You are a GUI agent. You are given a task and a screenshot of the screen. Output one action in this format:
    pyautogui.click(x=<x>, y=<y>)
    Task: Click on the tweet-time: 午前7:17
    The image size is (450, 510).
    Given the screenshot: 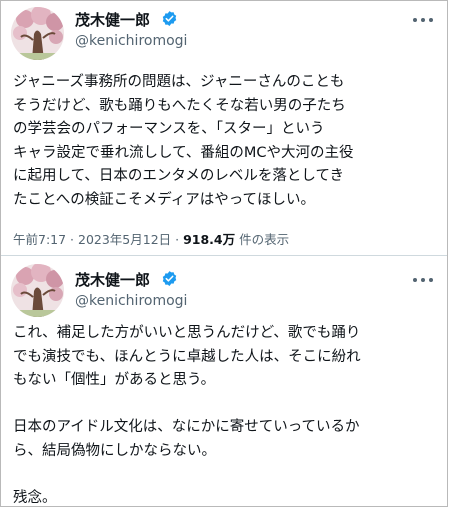 What is the action you would take?
    pyautogui.click(x=39, y=239)
    